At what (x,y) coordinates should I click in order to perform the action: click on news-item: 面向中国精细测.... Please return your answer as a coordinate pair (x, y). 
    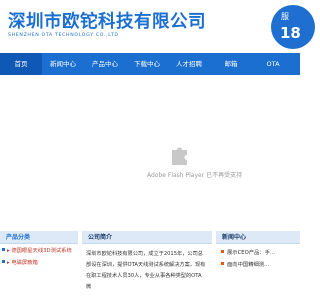
    Looking at the image, I should click on (245, 265).